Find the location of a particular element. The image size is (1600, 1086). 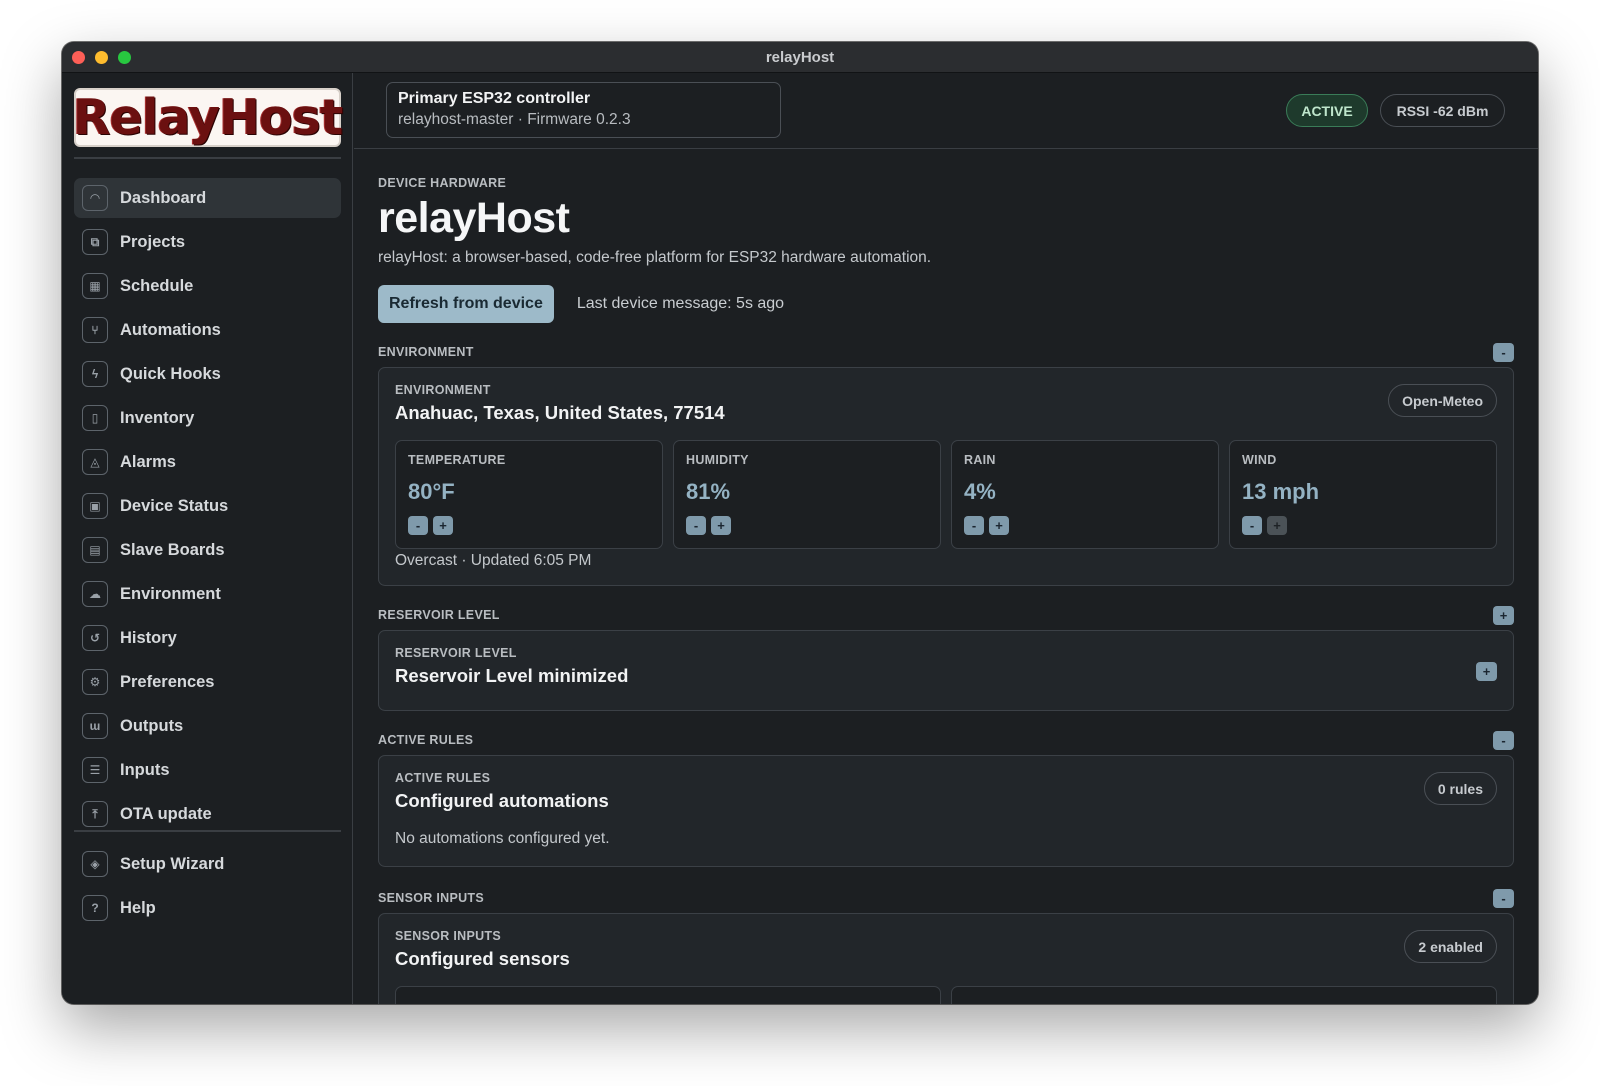

sidebar-item-label: Projects is located at coordinates (153, 241).